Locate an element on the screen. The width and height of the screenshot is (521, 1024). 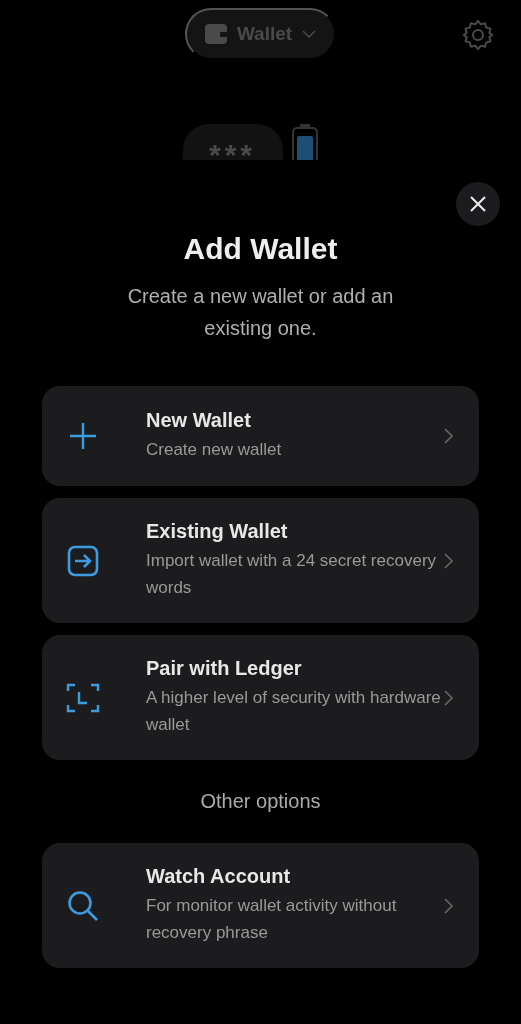
close-icon is located at coordinates (478, 204).